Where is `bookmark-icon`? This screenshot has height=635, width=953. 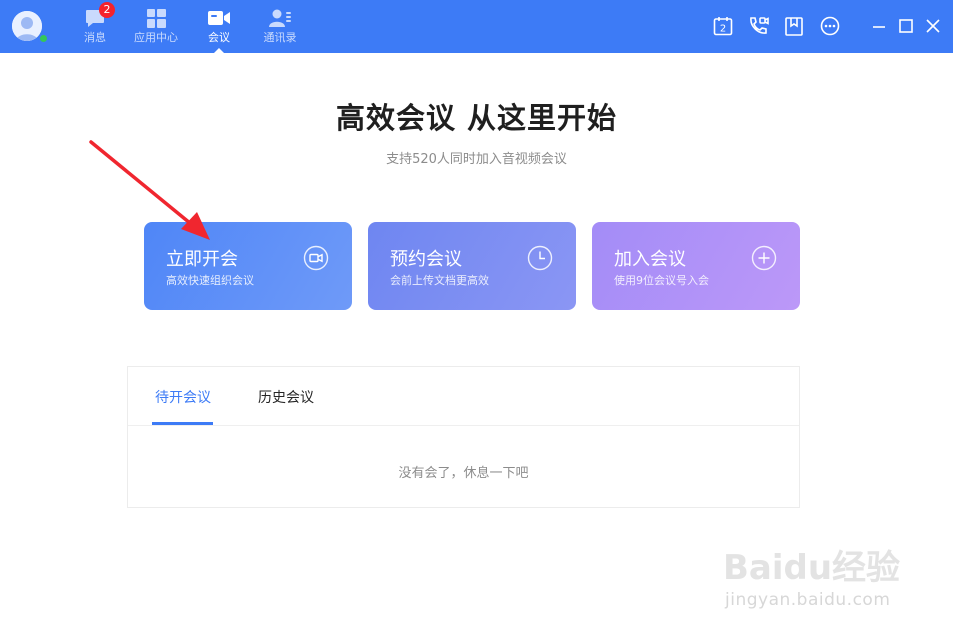 bookmark-icon is located at coordinates (794, 26).